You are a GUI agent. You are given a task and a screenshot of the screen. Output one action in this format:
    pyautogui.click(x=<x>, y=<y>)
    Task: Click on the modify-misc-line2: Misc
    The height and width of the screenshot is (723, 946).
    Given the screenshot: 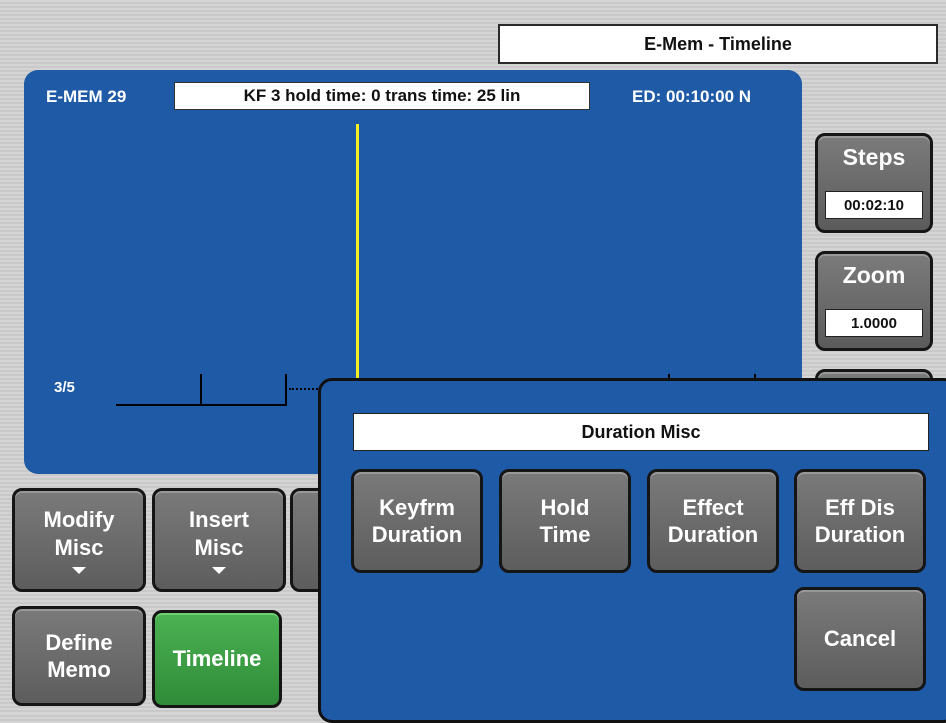 What is the action you would take?
    pyautogui.click(x=79, y=547)
    